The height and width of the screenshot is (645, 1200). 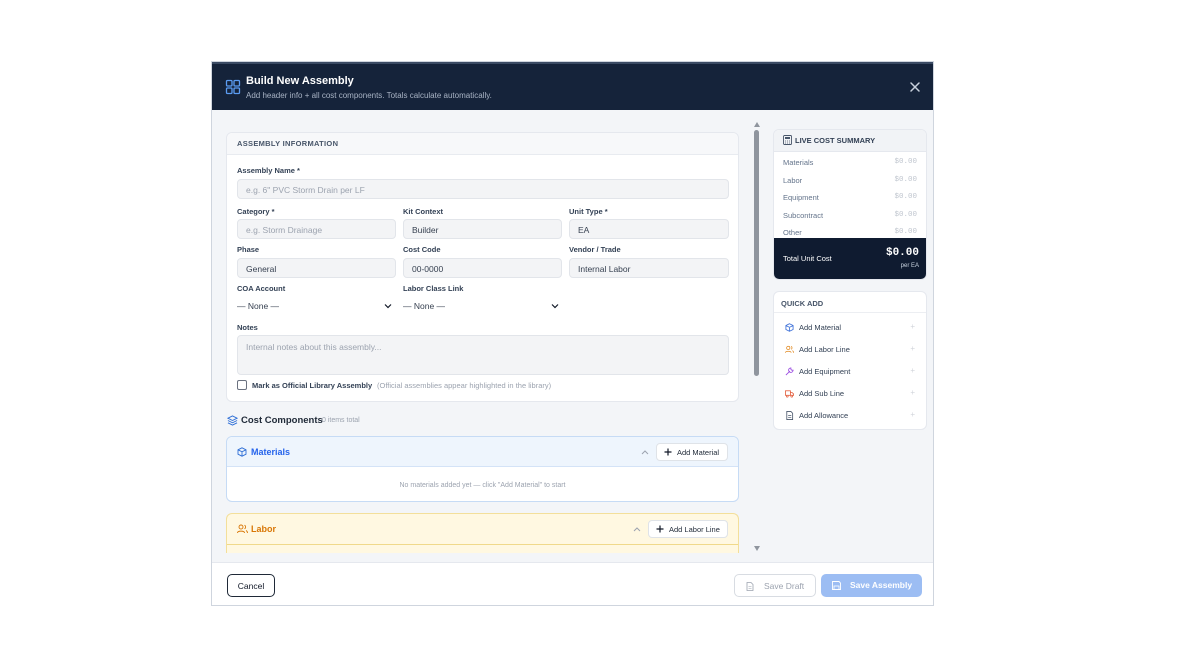 I want to click on labor-class-select: — None —, so click(x=479, y=306).